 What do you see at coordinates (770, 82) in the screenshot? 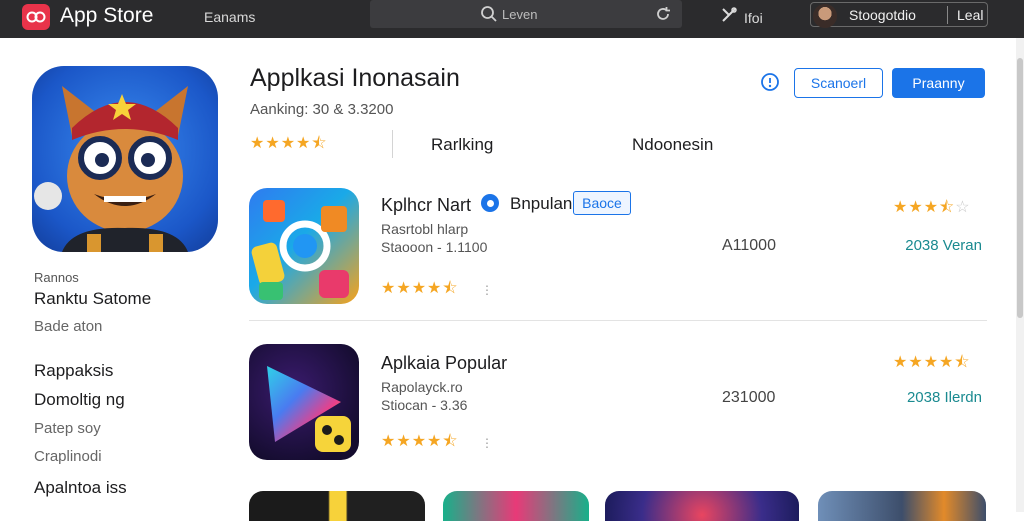
I see `info-icon` at bounding box center [770, 82].